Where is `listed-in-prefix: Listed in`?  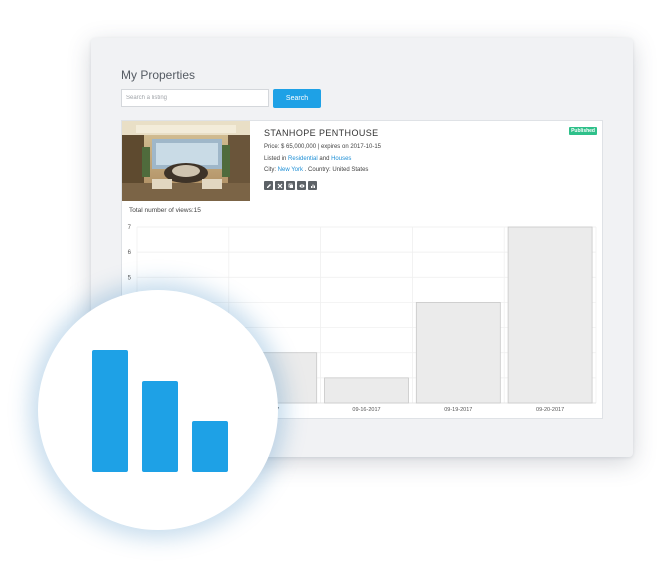 listed-in-prefix: Listed in is located at coordinates (275, 159).